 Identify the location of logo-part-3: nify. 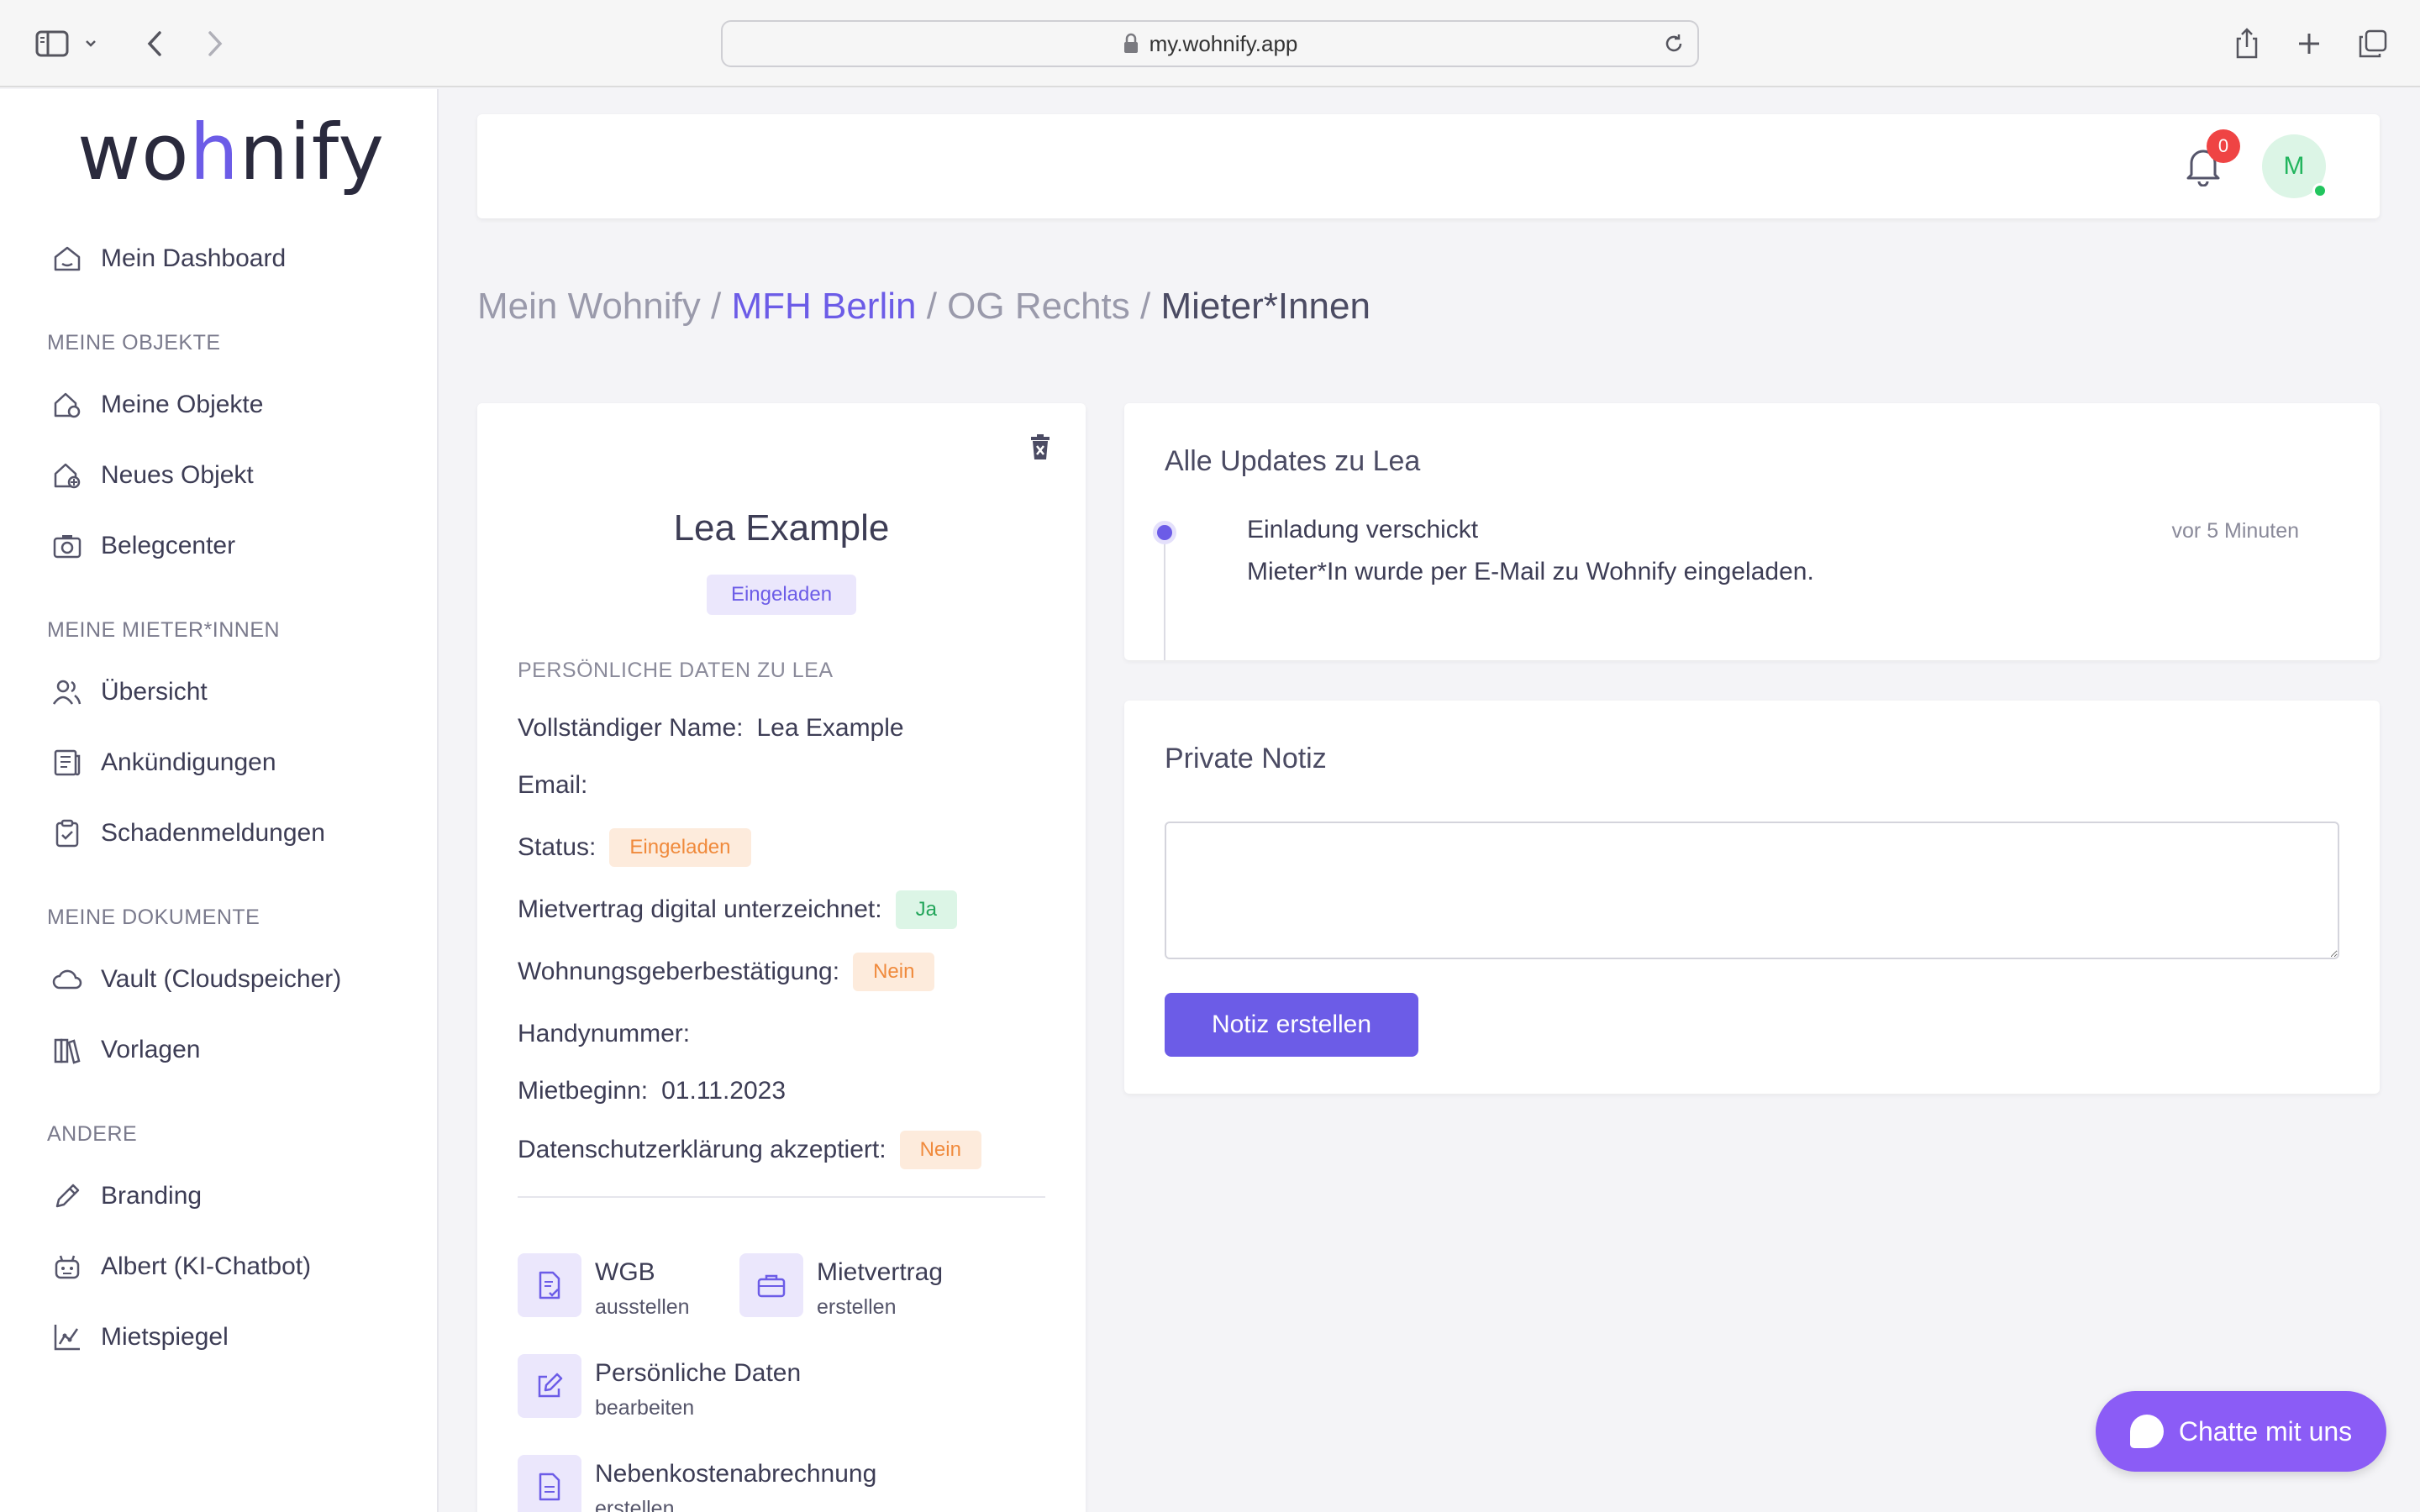
(312, 152).